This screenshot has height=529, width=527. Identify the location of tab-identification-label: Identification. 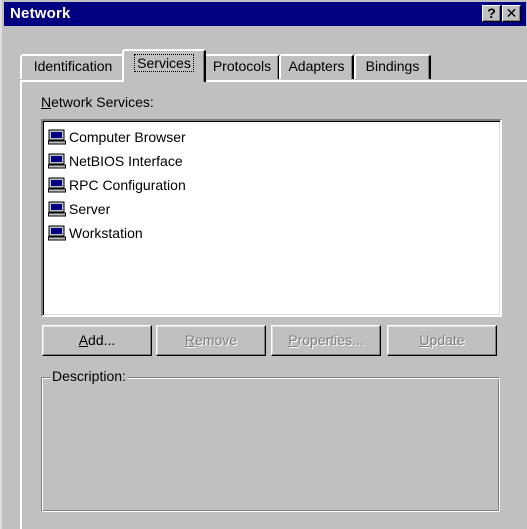
(73, 66).